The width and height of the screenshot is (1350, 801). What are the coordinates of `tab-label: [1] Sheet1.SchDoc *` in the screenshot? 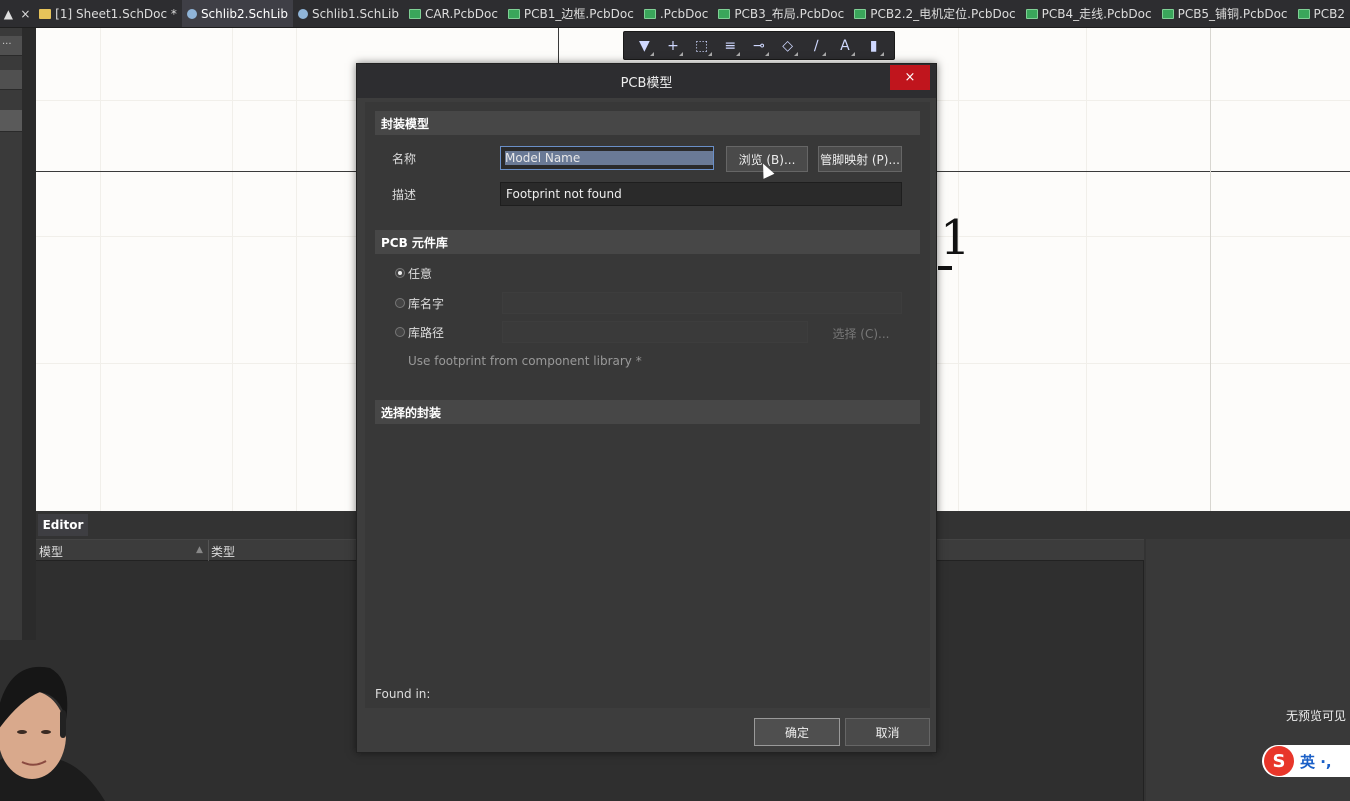 It's located at (116, 13).